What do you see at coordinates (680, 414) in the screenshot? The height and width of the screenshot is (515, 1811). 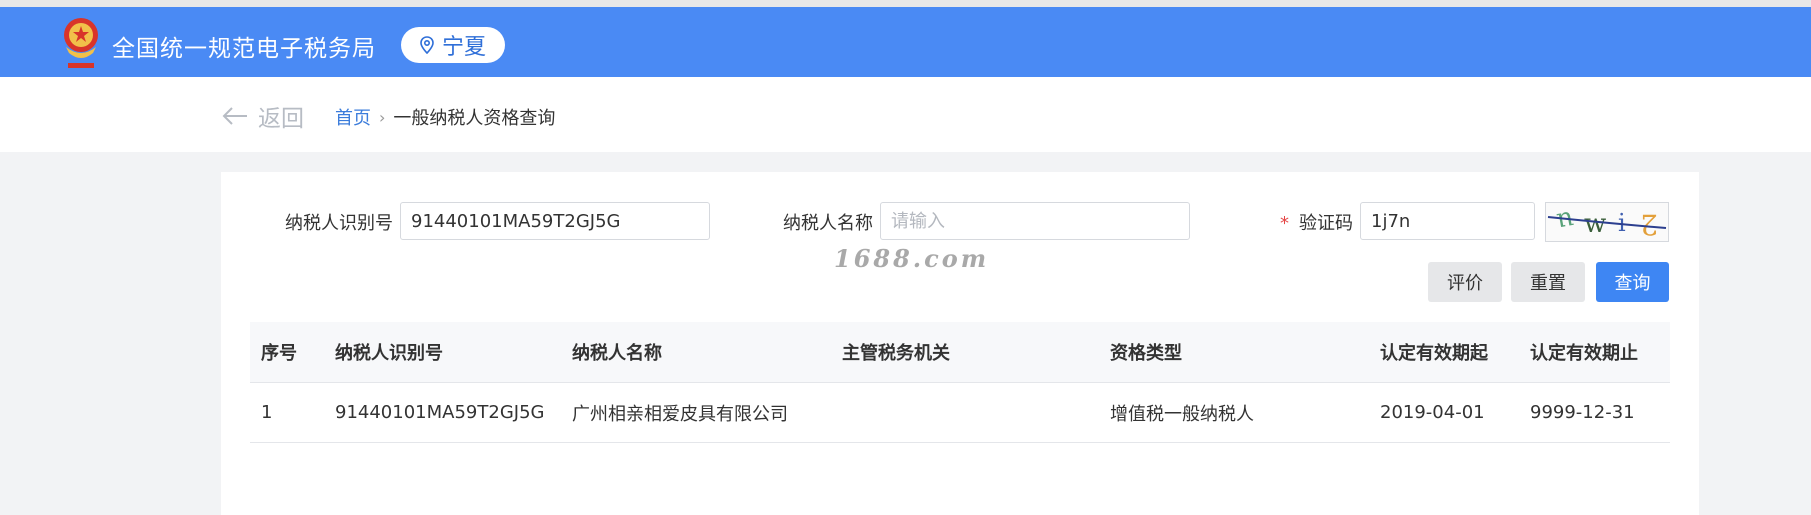 I see `cell-taxpayer-name: 广州相亲相爱皮具有限公司` at bounding box center [680, 414].